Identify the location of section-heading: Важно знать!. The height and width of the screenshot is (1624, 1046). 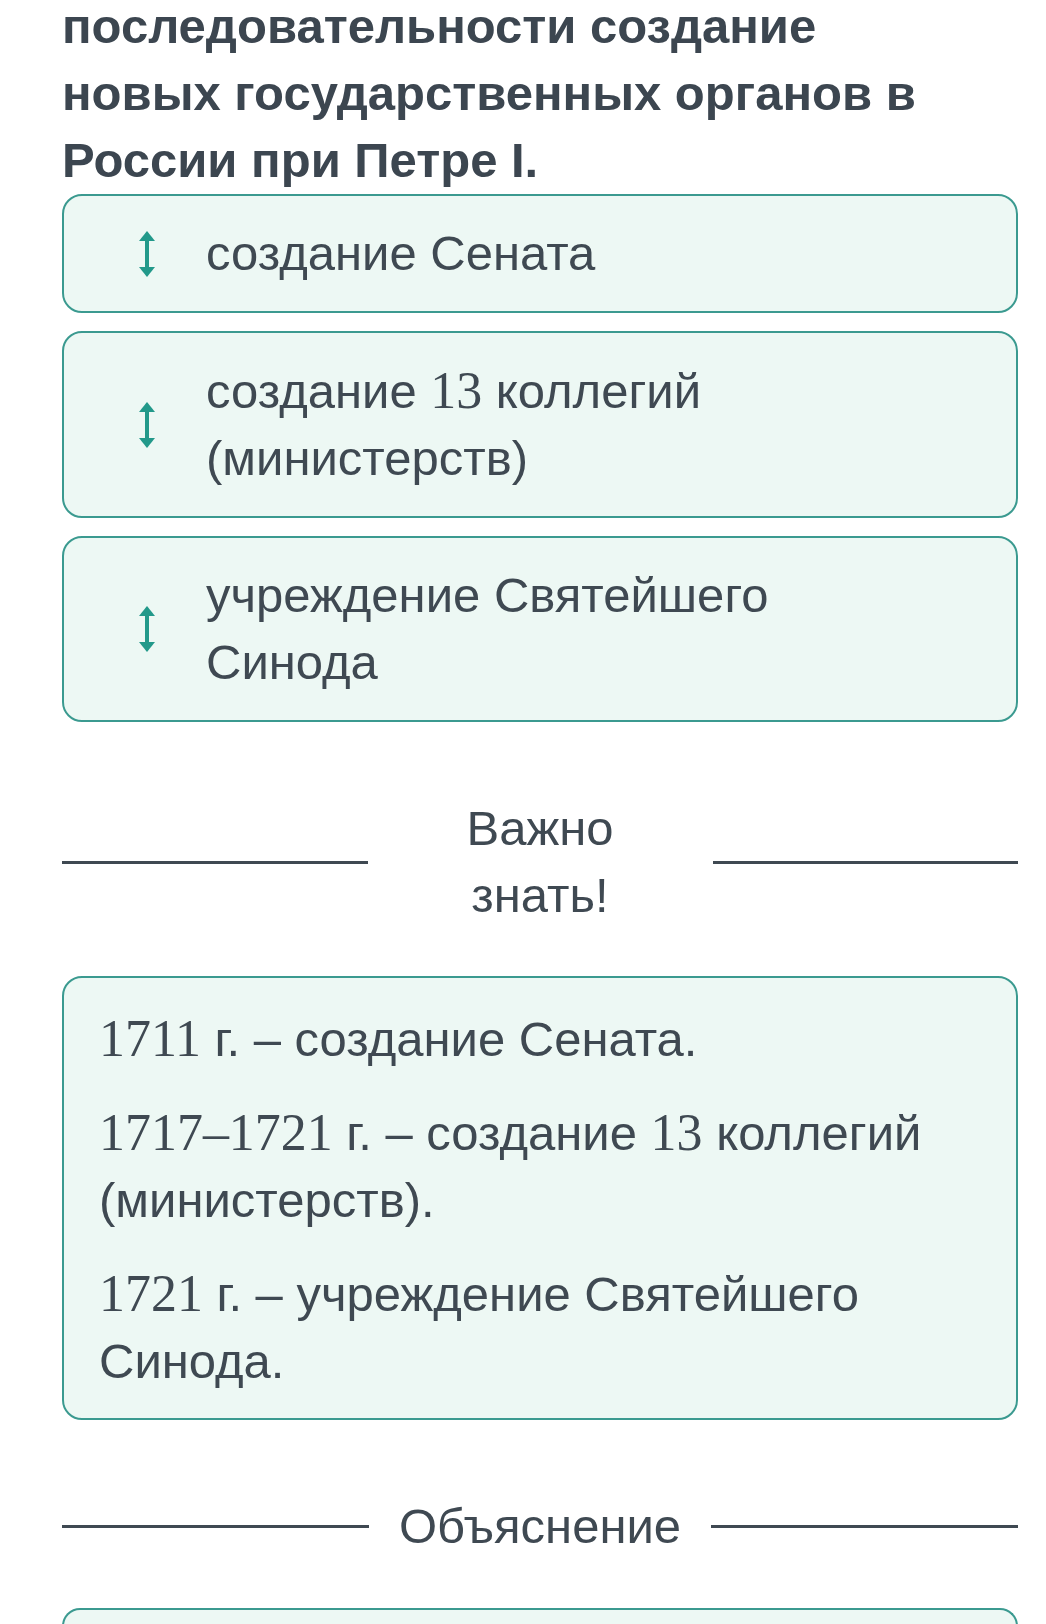
(540, 862).